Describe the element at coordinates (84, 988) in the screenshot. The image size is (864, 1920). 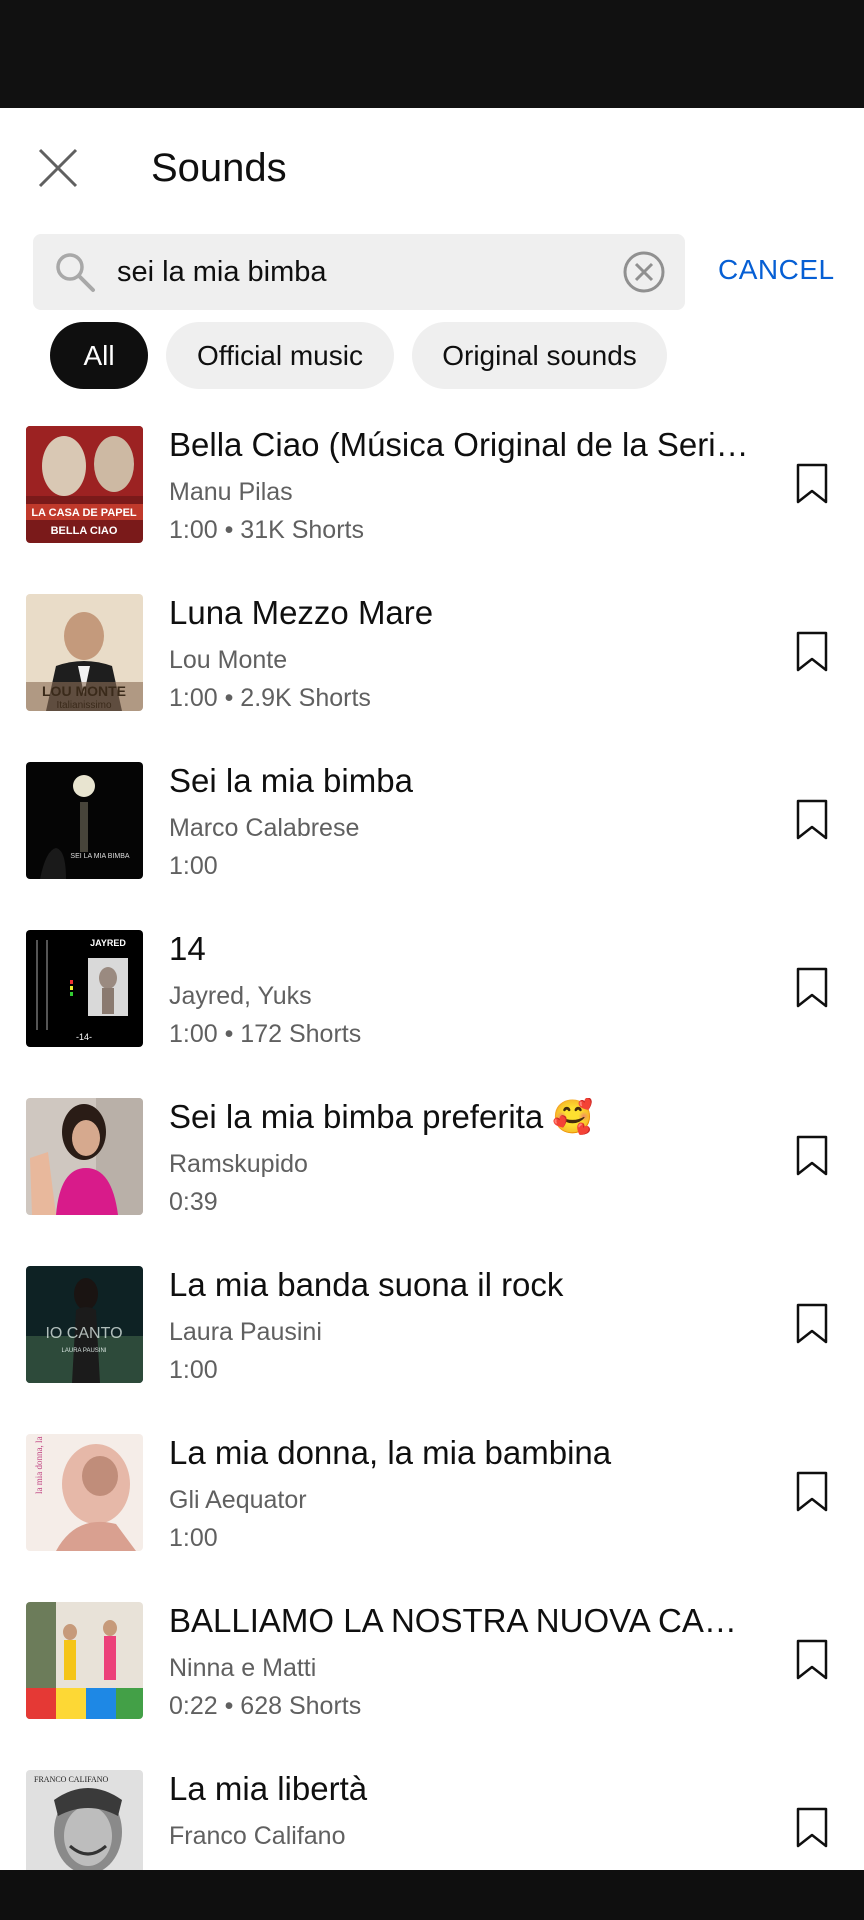
I see `album-art: JAYRED -14-` at that location.